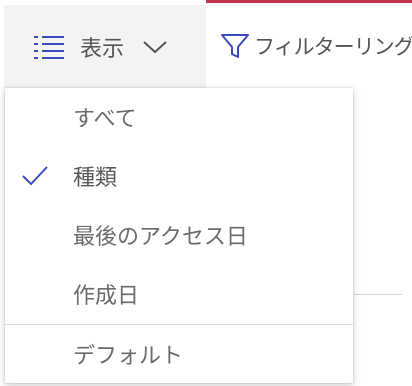  I want to click on list-view-icon, so click(49, 47).